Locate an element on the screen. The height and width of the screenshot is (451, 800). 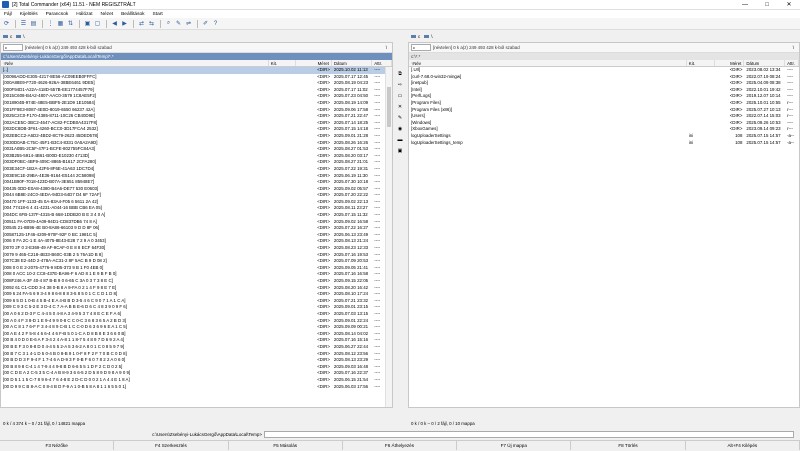
left-root-button: \ is located at coordinates (386, 47).